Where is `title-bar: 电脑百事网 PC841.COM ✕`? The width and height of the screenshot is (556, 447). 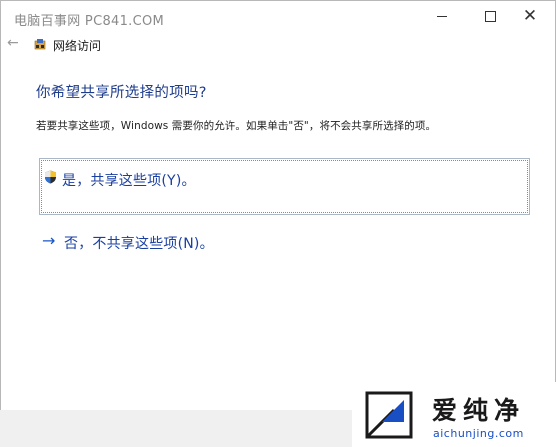 title-bar: 电脑百事网 PC841.COM ✕ is located at coordinates (278, 16).